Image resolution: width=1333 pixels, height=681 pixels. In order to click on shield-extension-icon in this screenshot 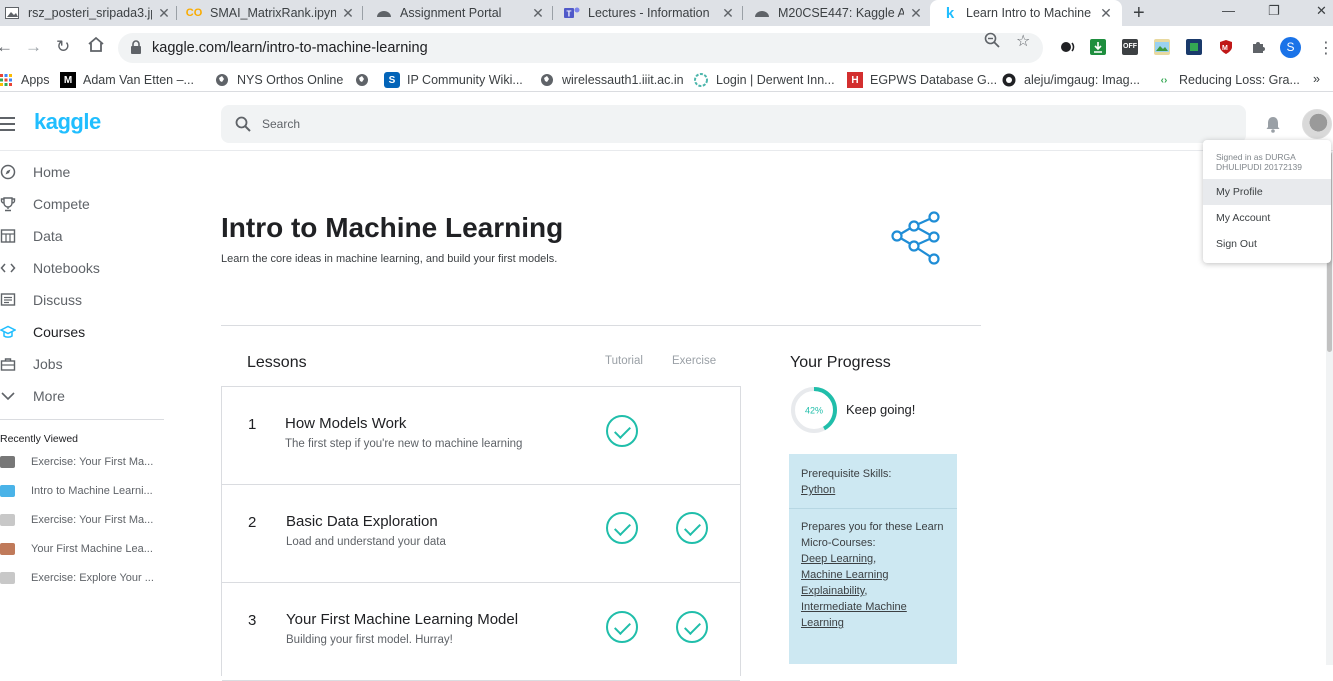, I will do `click(1194, 47)`.